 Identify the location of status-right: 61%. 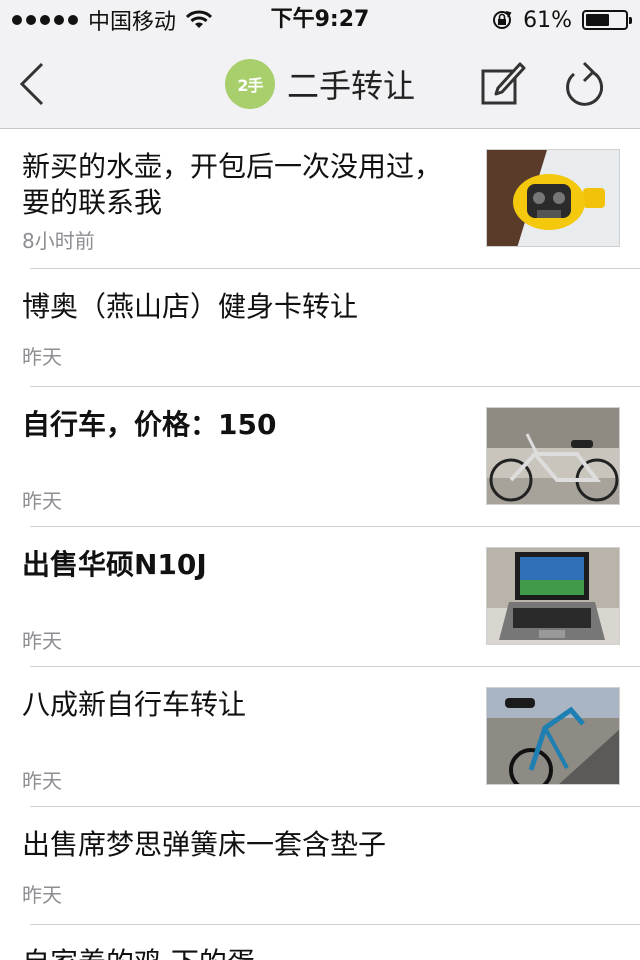
(561, 20).